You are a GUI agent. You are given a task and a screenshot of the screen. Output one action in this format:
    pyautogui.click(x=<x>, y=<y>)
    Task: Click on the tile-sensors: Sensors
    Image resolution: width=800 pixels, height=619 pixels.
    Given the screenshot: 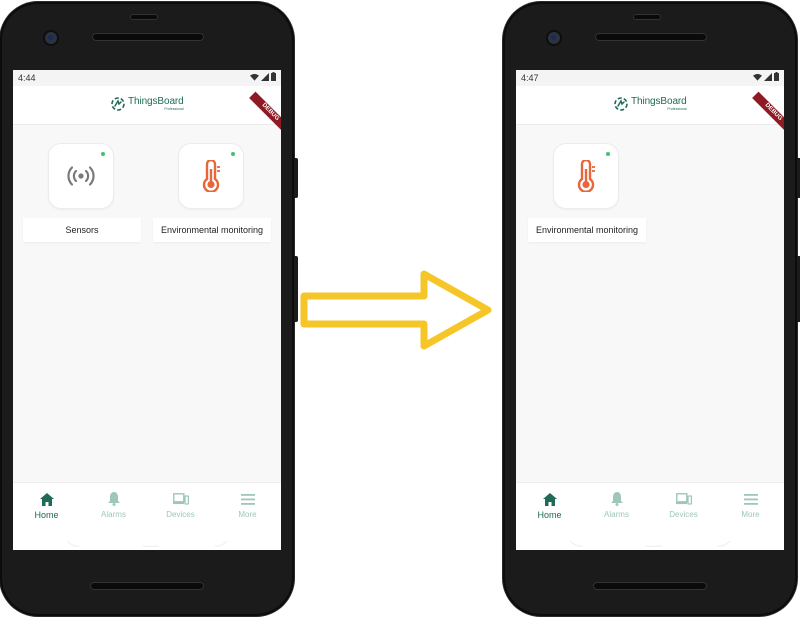 What is the action you would take?
    pyautogui.click(x=82, y=190)
    